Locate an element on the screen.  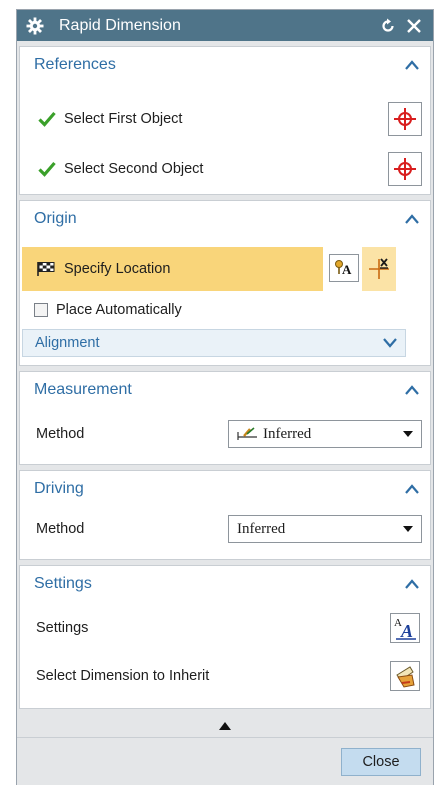
place-automatically-checkbox is located at coordinates (41, 310).